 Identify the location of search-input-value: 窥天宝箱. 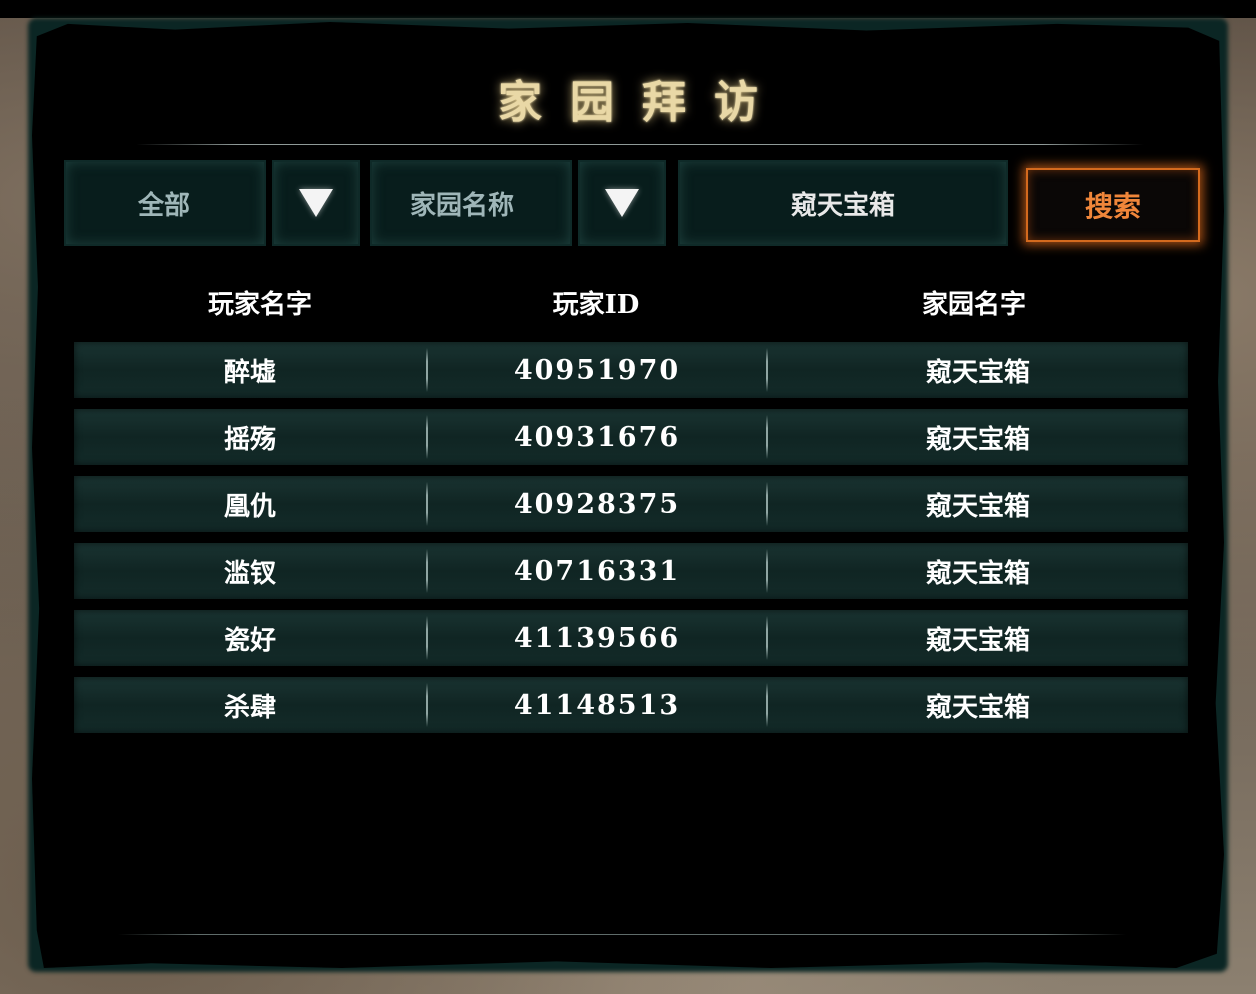
(842, 205).